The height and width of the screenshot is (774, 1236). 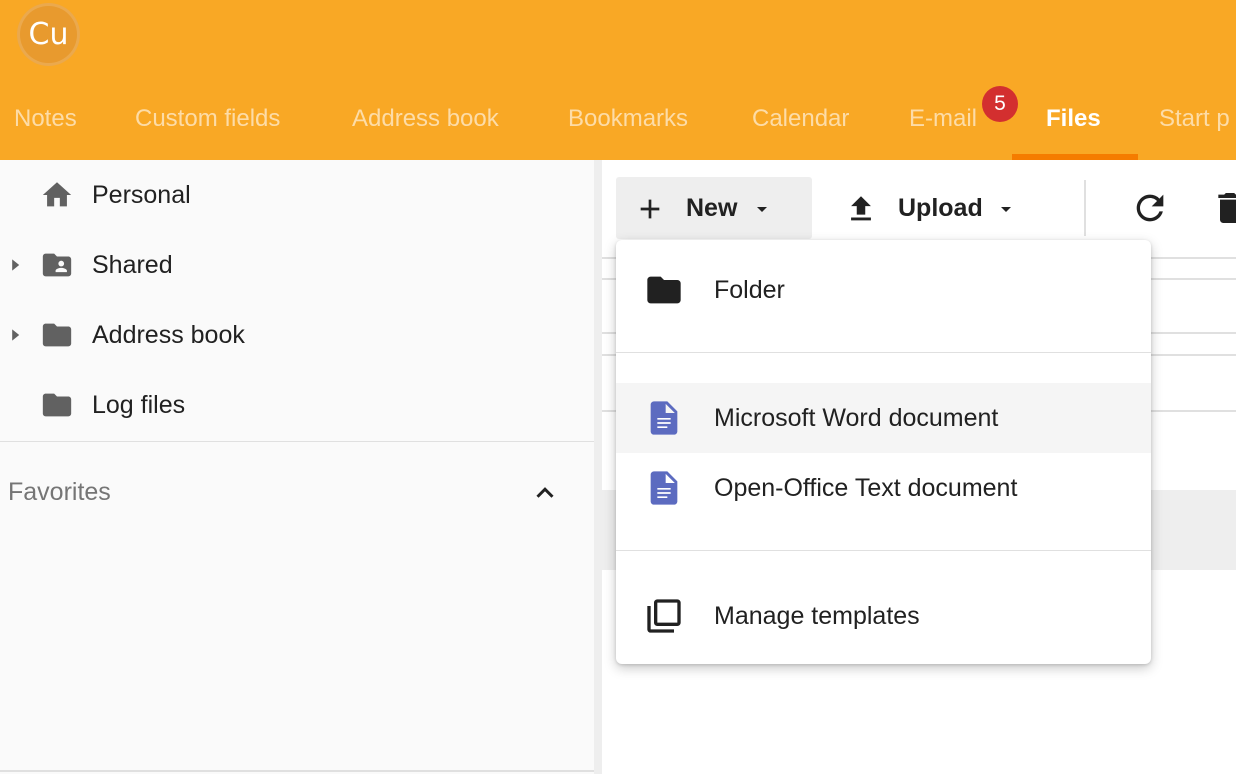 What do you see at coordinates (628, 129) in the screenshot?
I see `tab-bookmarks: Bookmarks` at bounding box center [628, 129].